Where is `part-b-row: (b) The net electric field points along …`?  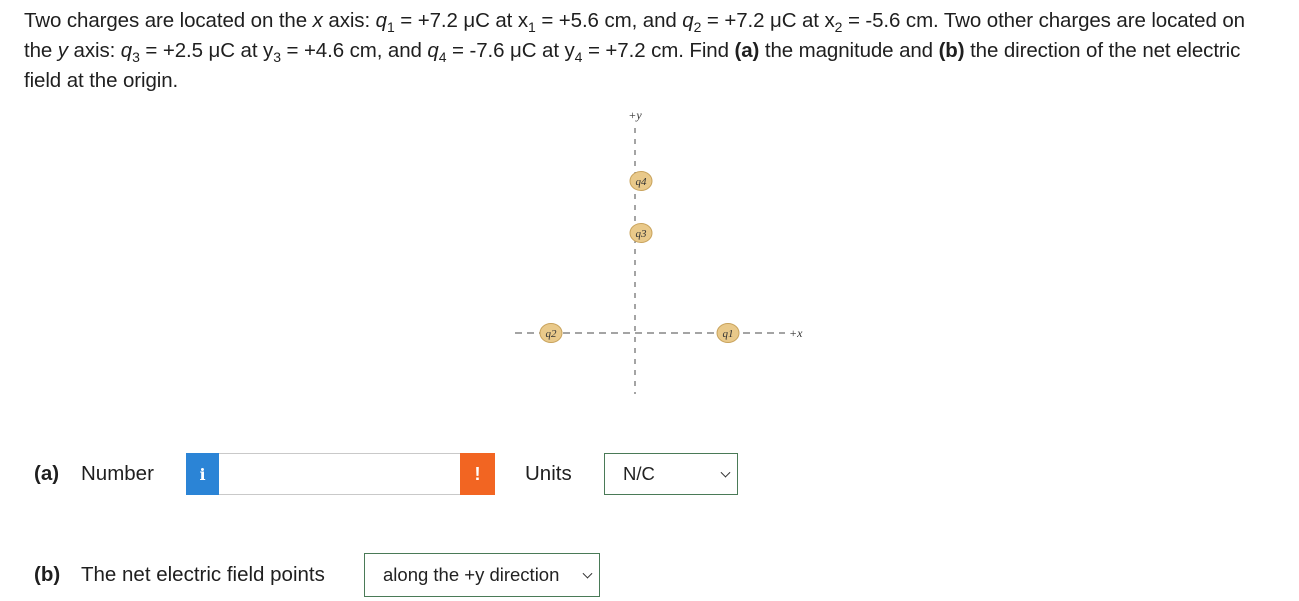
part-b-row: (b) The net electric field points along … is located at coordinates (317, 575).